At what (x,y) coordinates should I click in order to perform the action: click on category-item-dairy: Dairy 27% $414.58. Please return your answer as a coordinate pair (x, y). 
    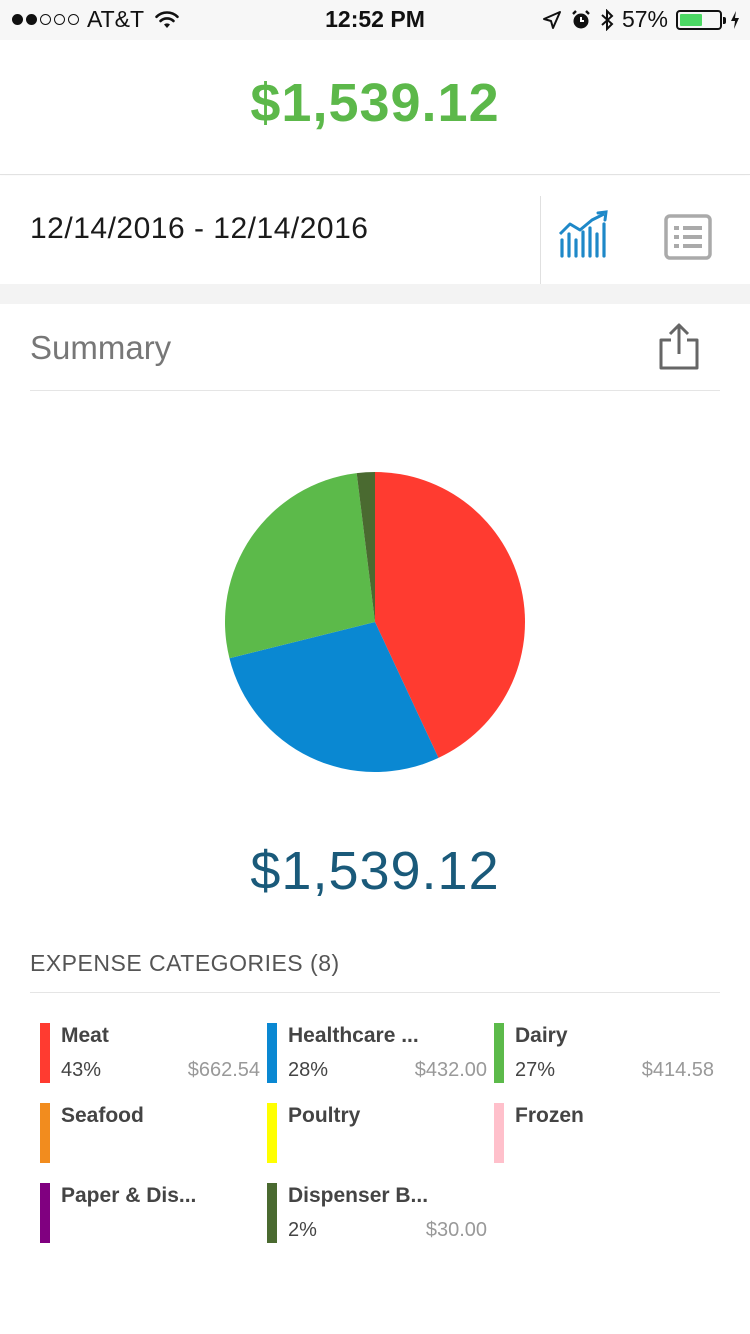
    Looking at the image, I should click on (604, 1054).